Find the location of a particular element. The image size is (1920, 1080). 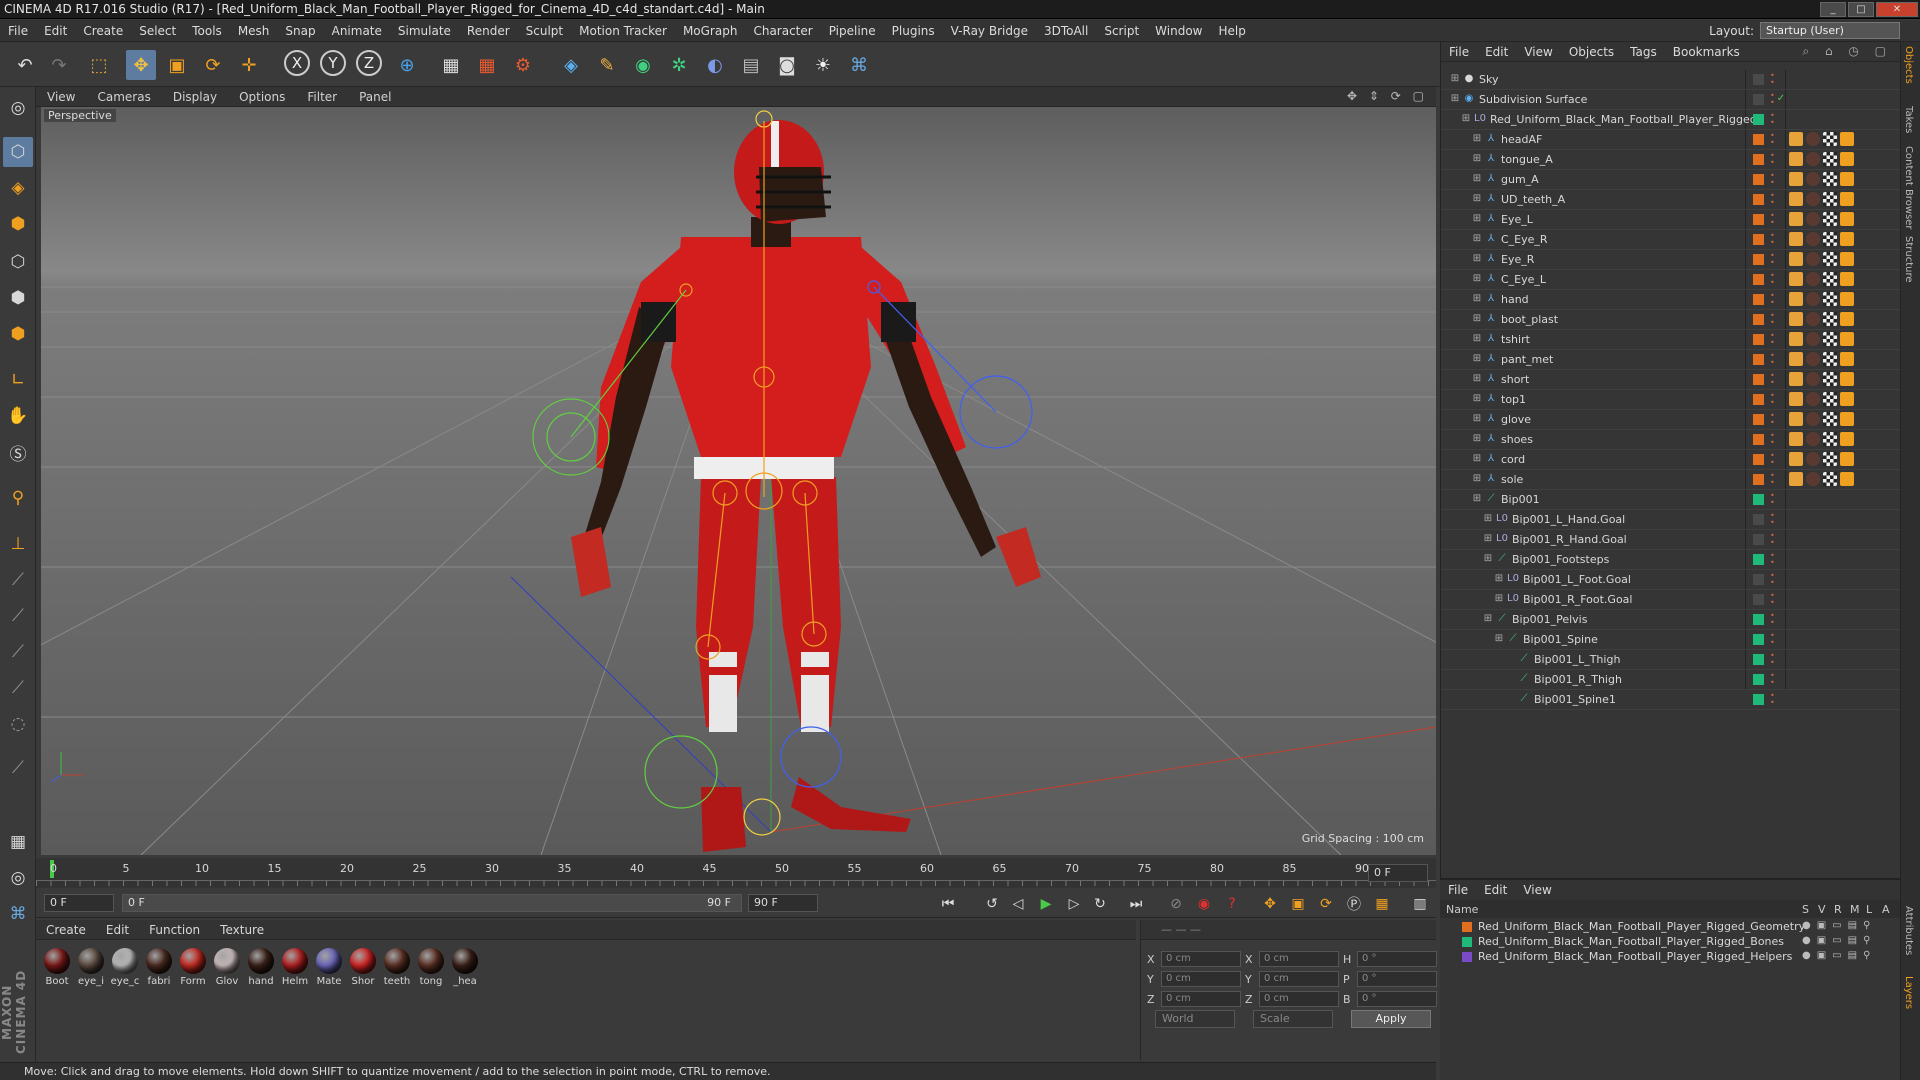

object-row: ⊞ L0 Bip001_R_Foot.Goal • • is located at coordinates (1671, 600).